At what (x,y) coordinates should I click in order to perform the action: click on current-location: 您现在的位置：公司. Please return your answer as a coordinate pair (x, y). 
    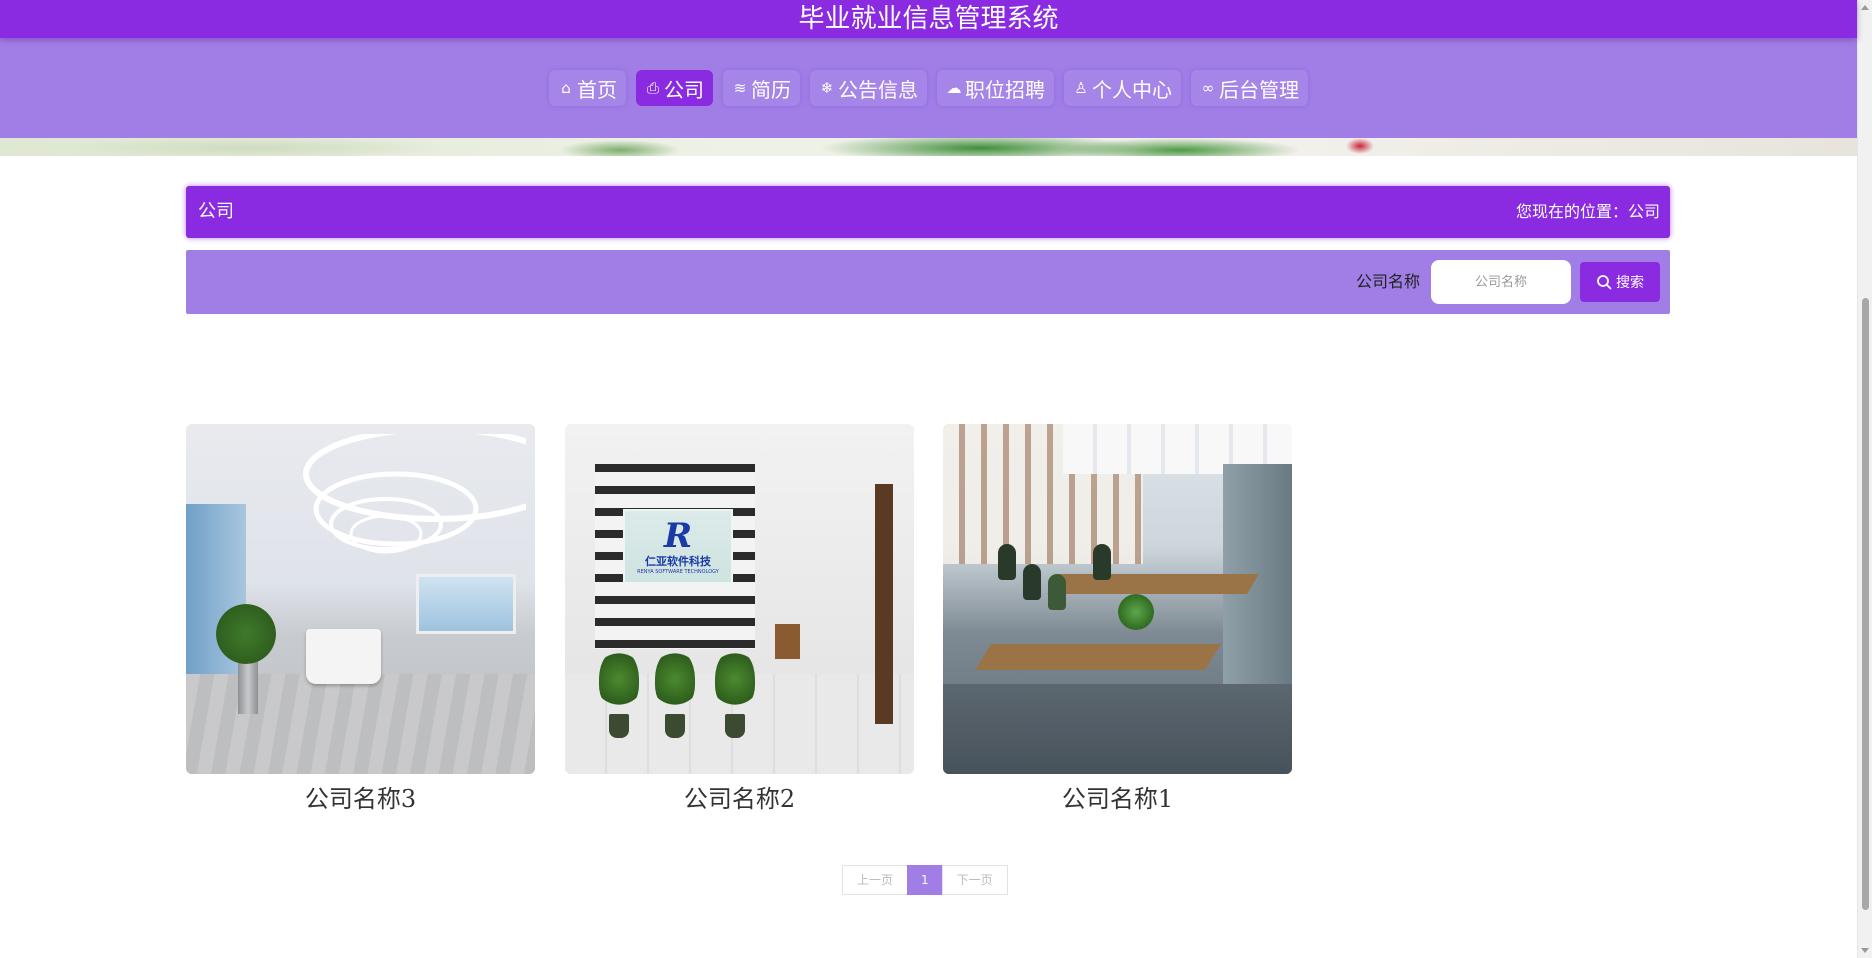
    Looking at the image, I should click on (1587, 211).